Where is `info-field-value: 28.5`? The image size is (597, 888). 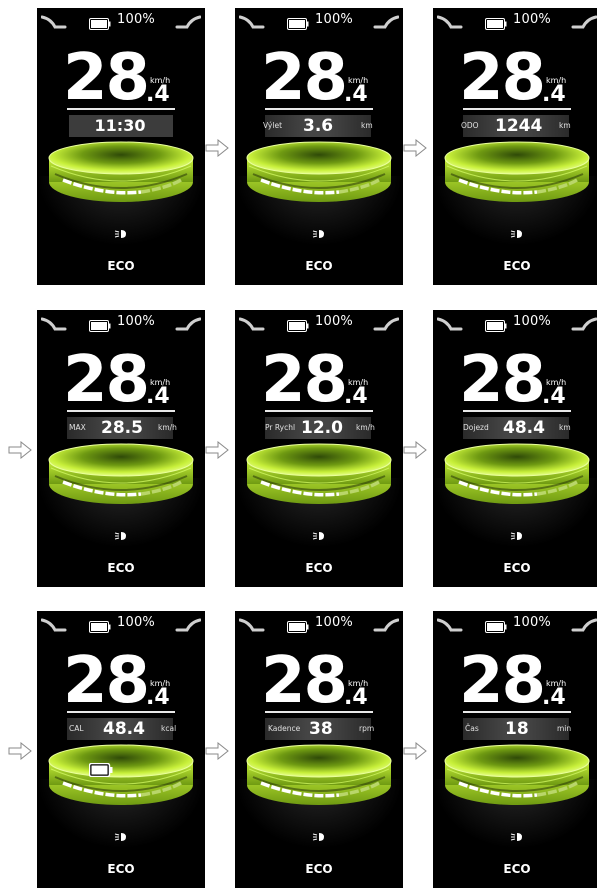 info-field-value: 28.5 is located at coordinates (122, 428).